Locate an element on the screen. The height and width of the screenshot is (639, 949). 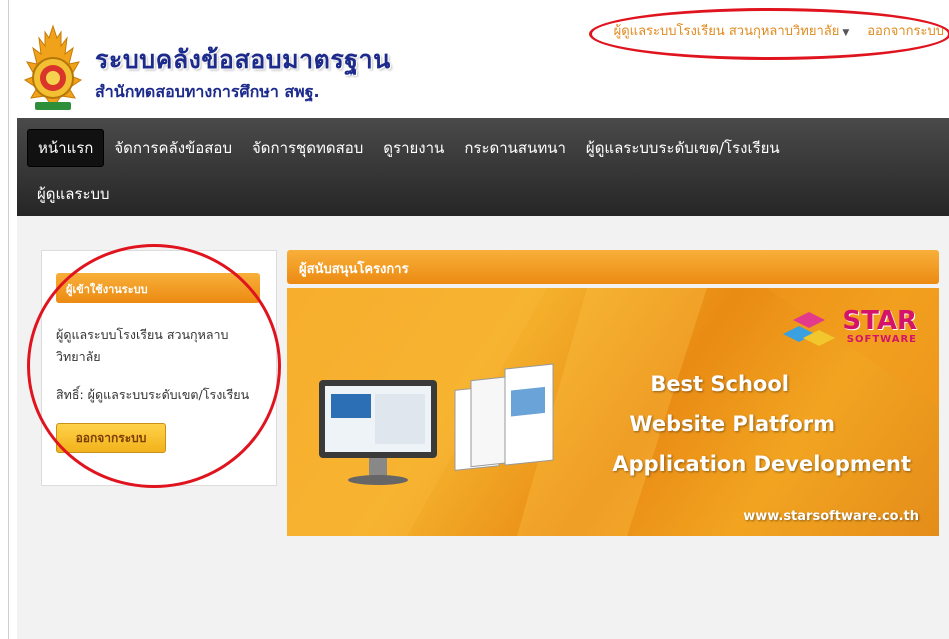
logout-button: ออกจากระบบ is located at coordinates (111, 438).